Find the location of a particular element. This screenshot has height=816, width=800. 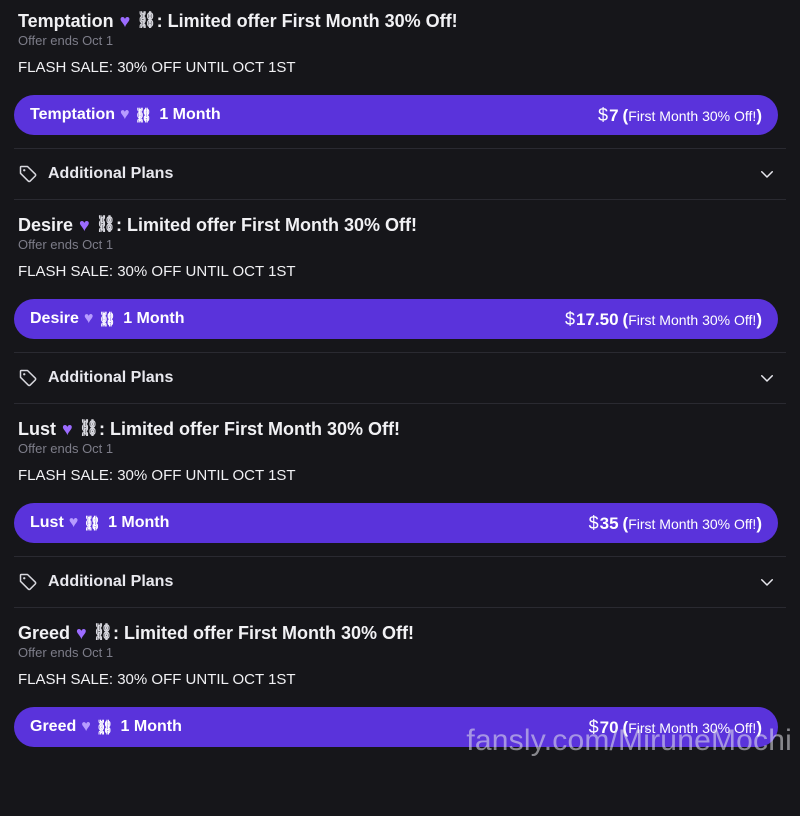

tier-name: Temptation is located at coordinates (66, 21).